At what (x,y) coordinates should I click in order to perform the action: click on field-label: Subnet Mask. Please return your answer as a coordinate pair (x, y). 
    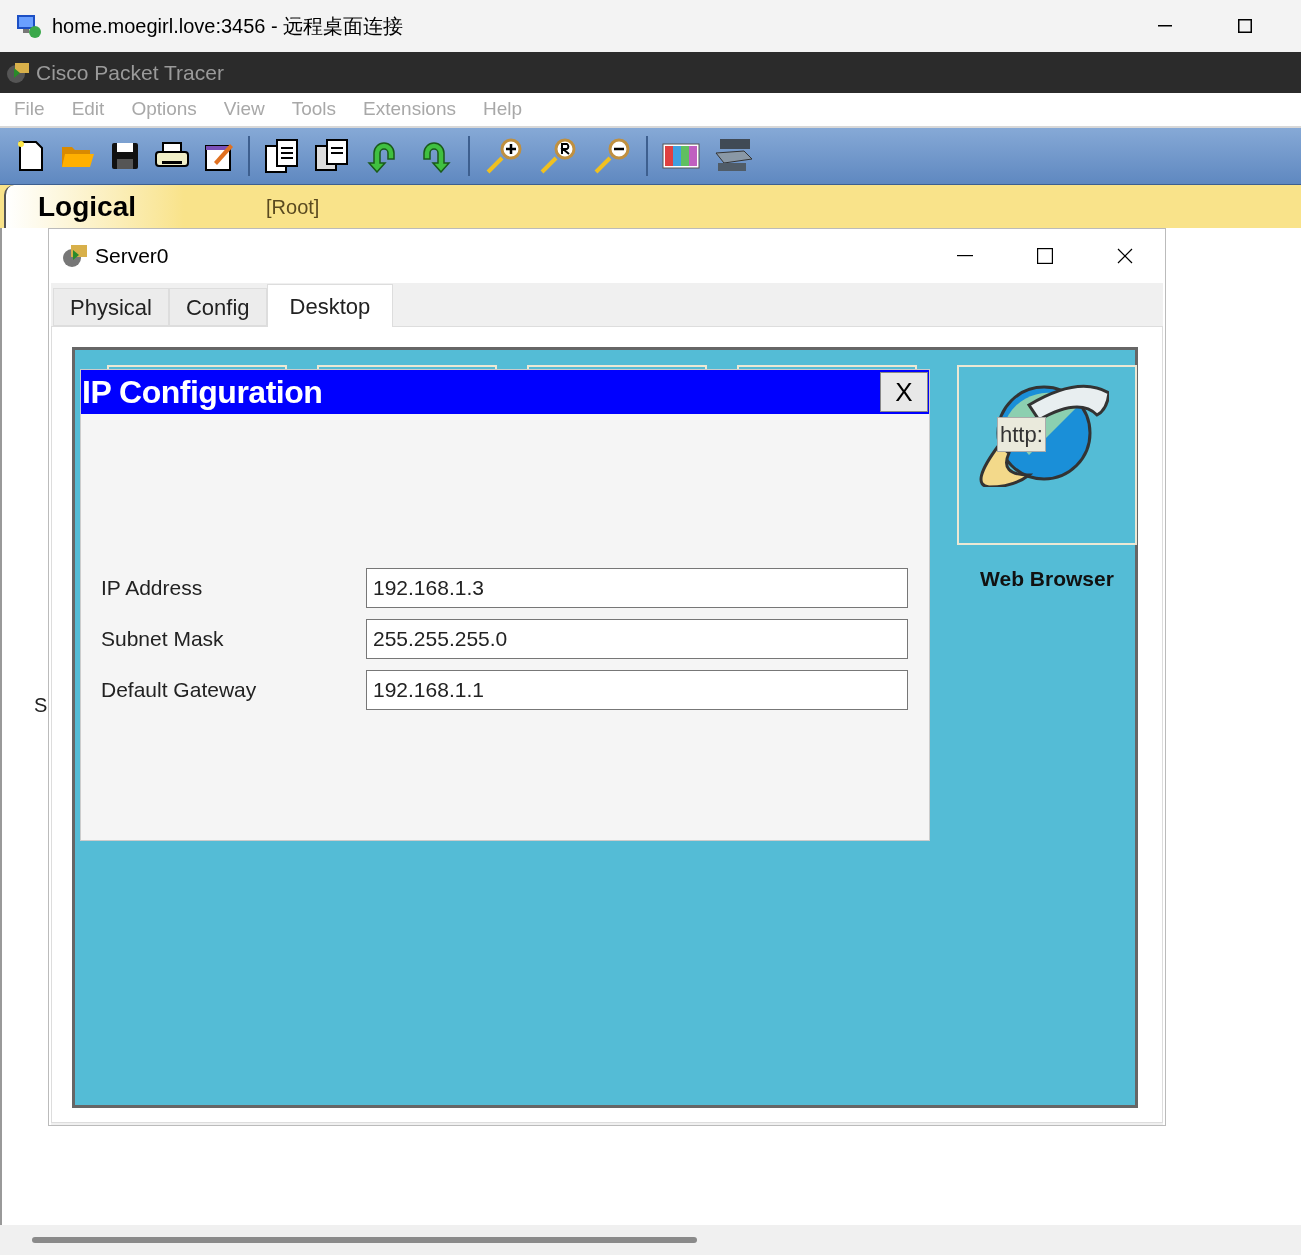
    Looking at the image, I should click on (163, 639).